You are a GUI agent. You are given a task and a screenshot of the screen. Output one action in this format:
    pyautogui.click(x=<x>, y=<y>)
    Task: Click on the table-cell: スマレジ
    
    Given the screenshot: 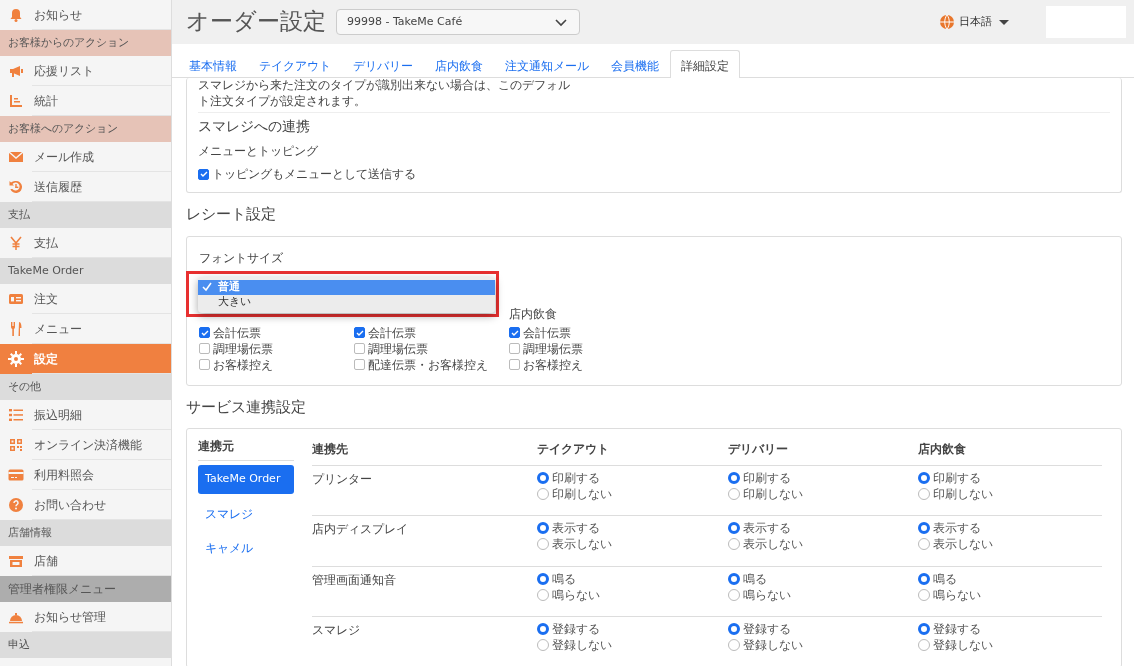 What is the action you would take?
    pyautogui.click(x=424, y=641)
    